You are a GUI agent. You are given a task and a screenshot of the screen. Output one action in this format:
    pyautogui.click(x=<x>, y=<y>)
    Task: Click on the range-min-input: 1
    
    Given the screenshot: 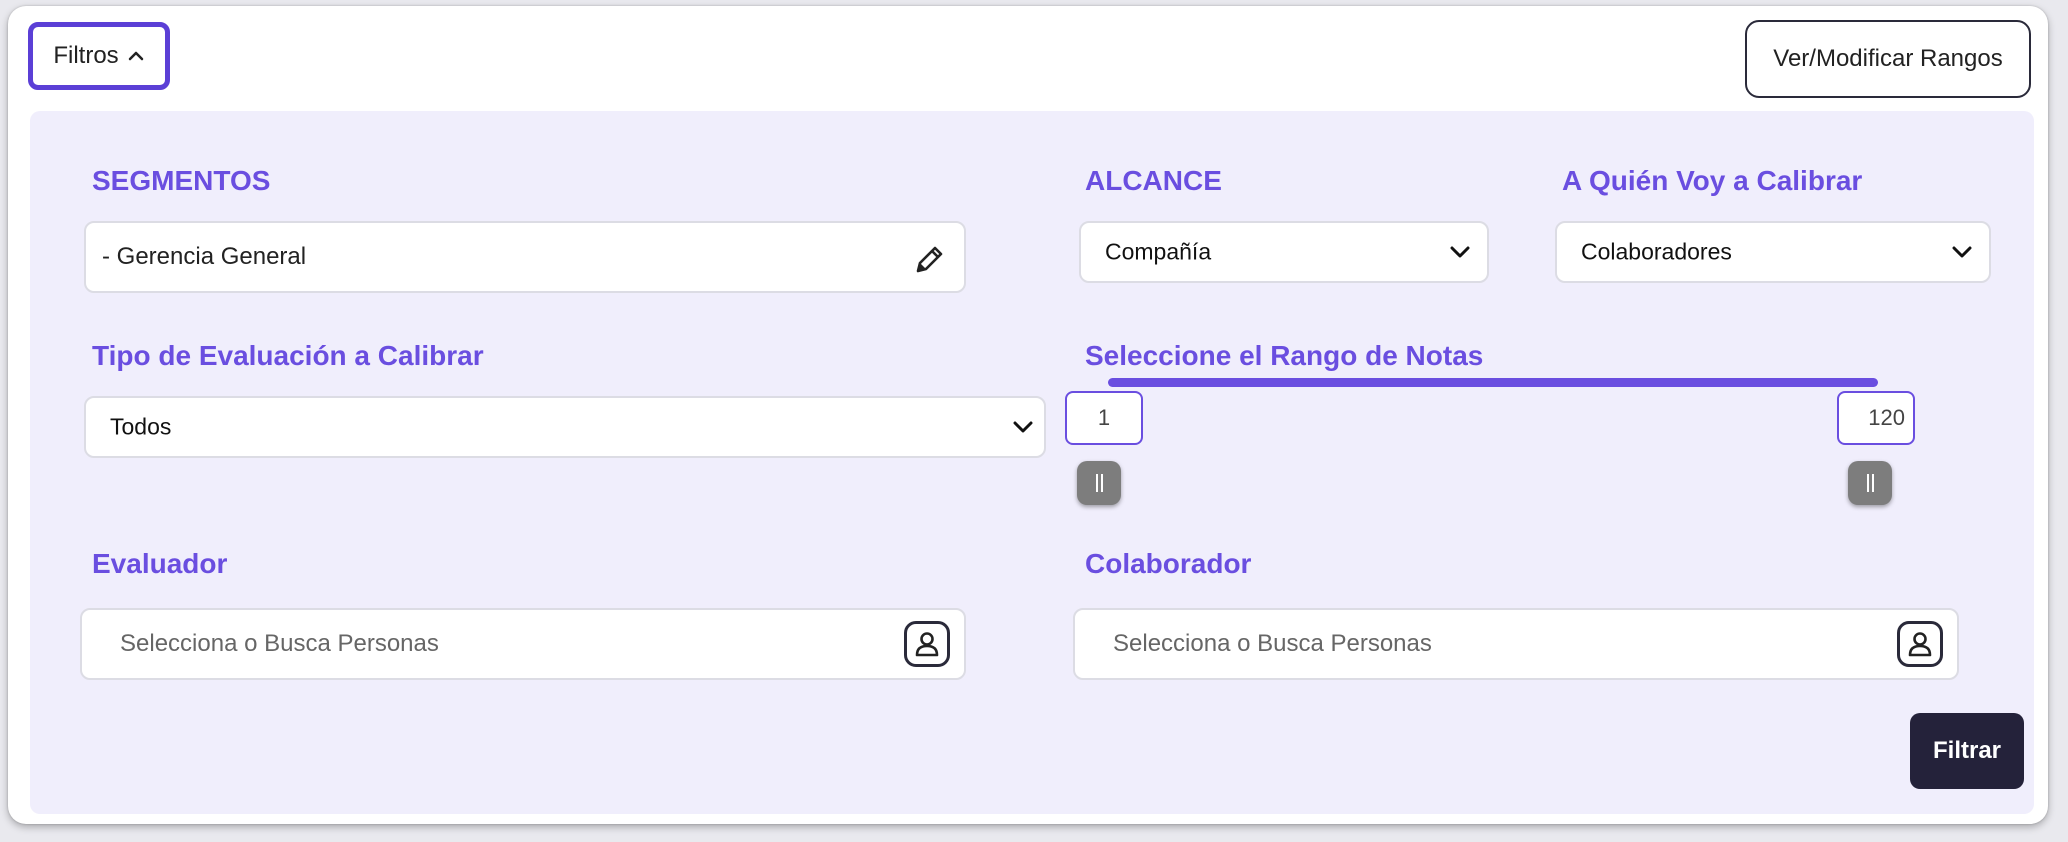 What is the action you would take?
    pyautogui.click(x=1104, y=418)
    